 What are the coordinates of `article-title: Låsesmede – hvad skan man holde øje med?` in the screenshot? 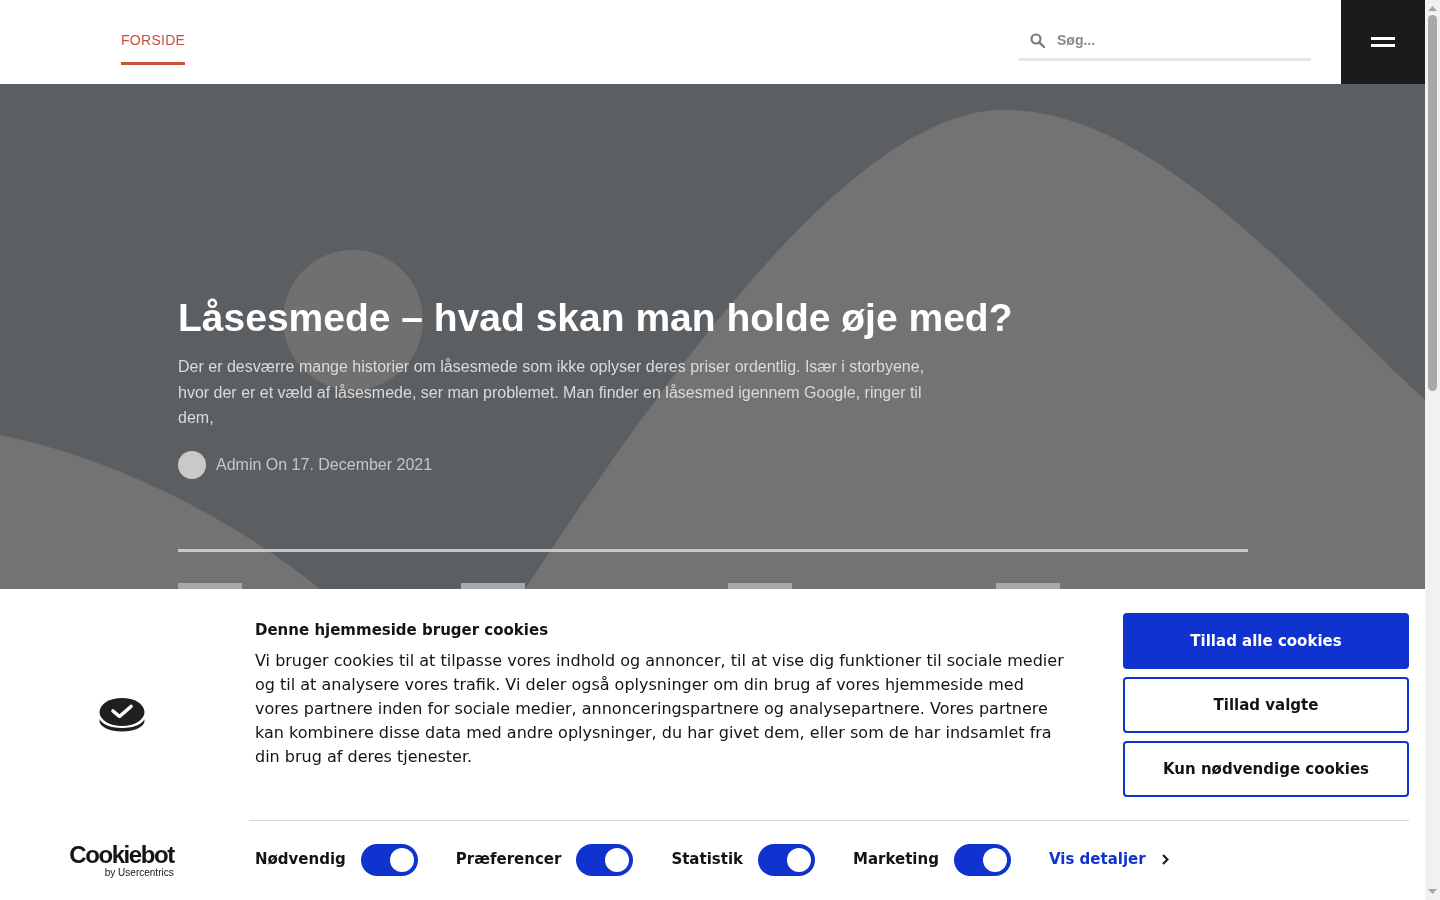 It's located at (595, 318).